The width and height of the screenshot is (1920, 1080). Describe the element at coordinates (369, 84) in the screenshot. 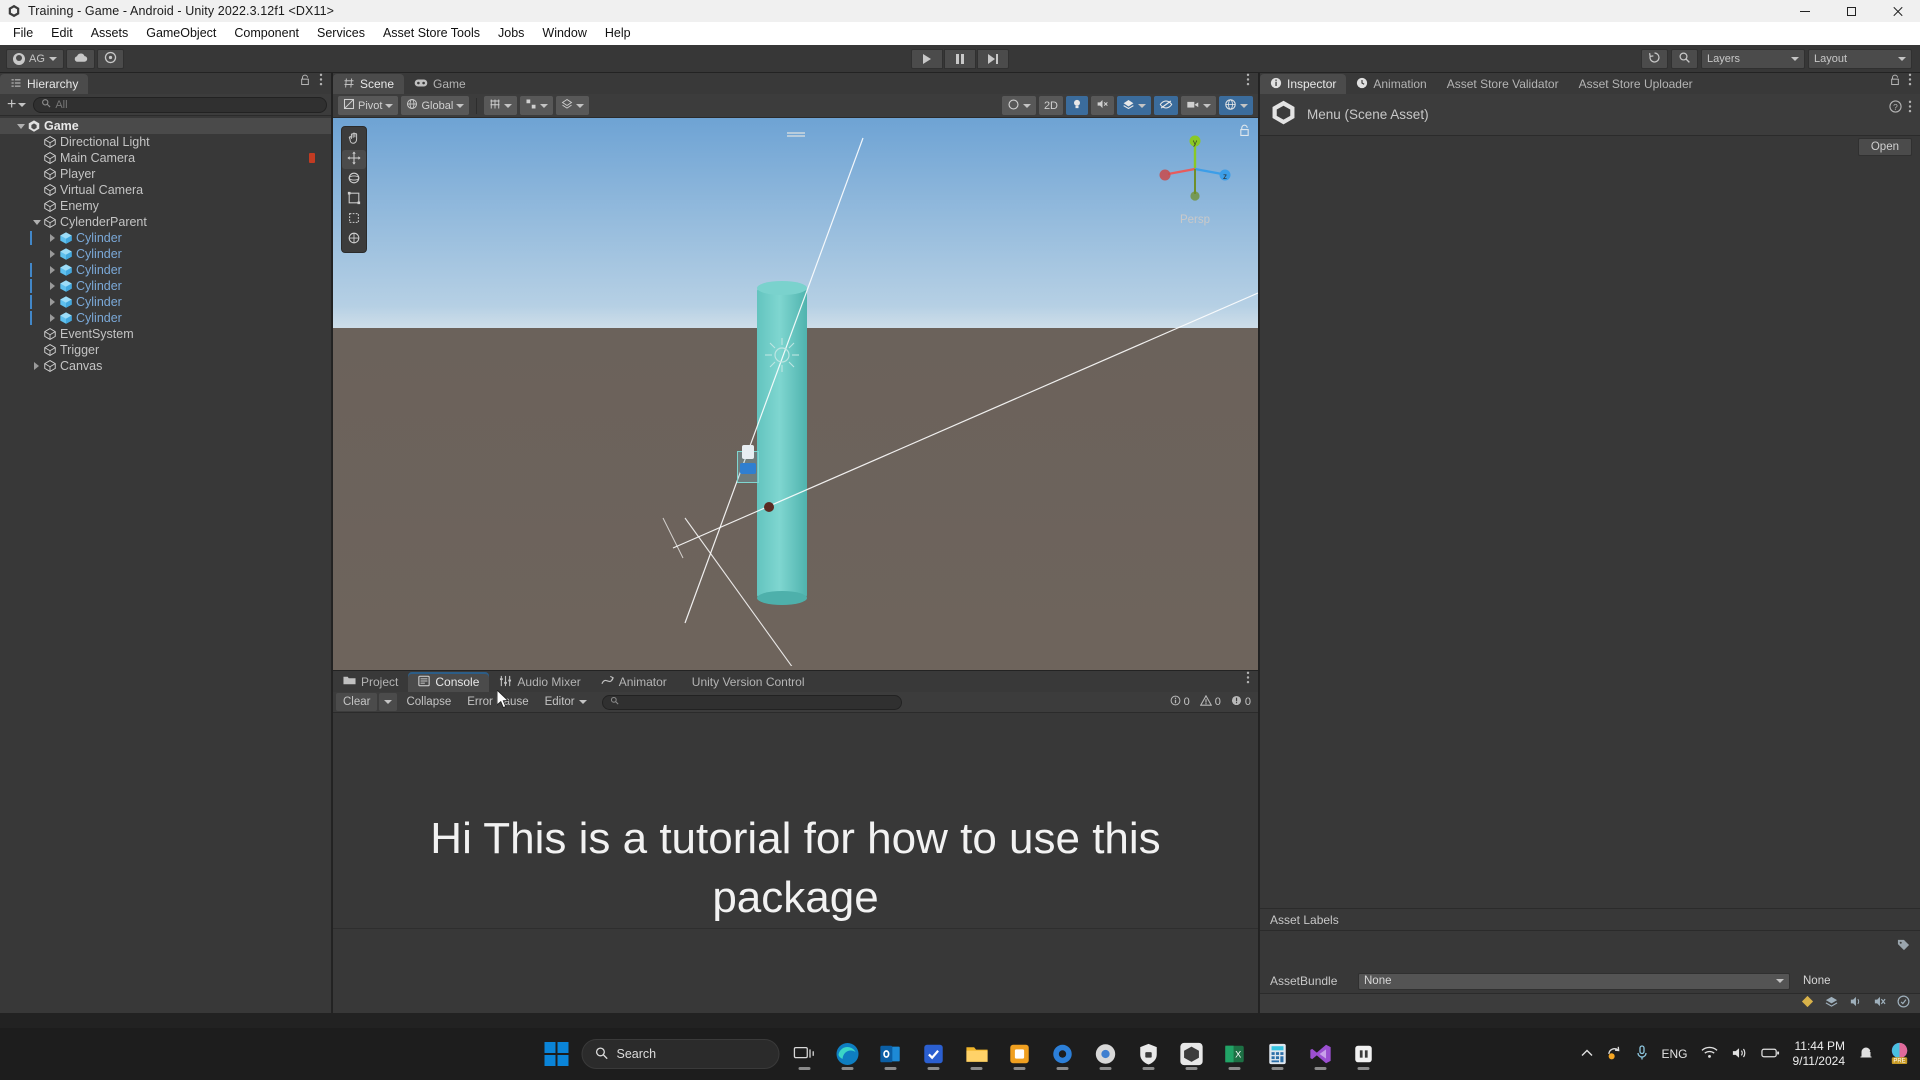

I see `tab-scene: Scene` at that location.